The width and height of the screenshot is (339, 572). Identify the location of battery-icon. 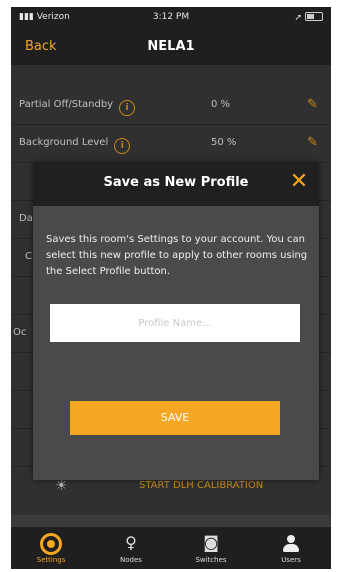
(314, 16).